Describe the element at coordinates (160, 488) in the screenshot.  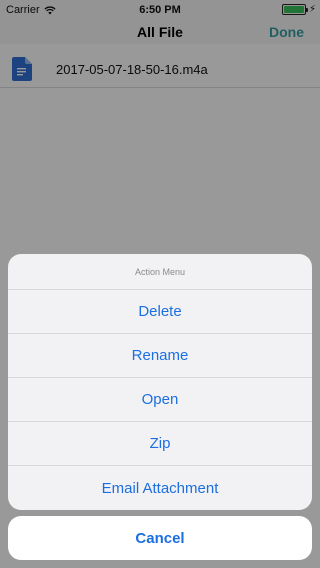
I see `email-attachment-action: Email Attachment` at that location.